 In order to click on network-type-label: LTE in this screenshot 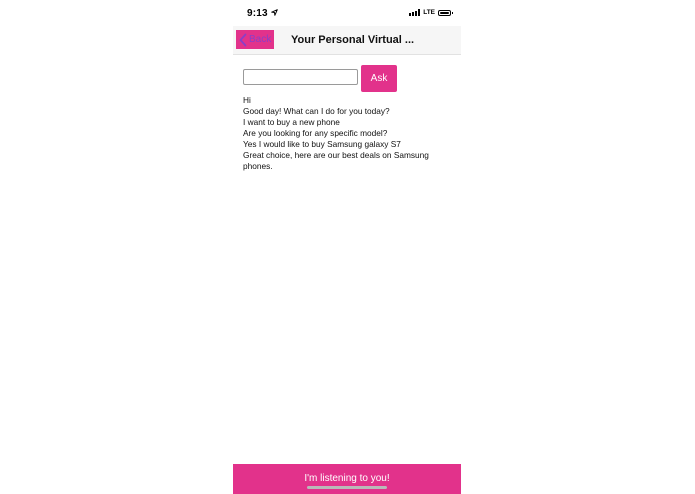, I will do `click(429, 12)`.